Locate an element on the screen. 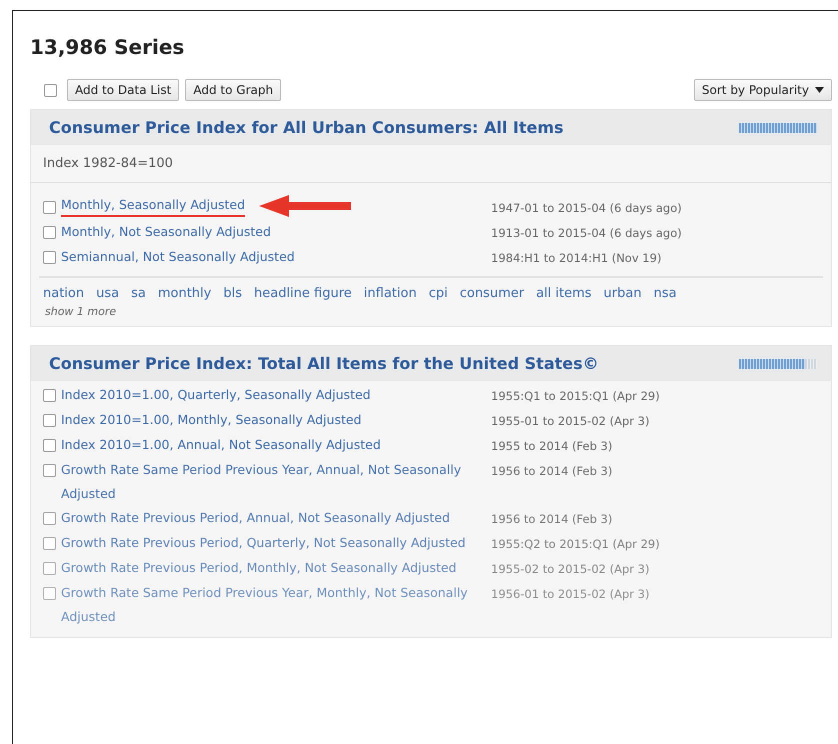 The image size is (838, 744). tag-link: all items is located at coordinates (564, 293).